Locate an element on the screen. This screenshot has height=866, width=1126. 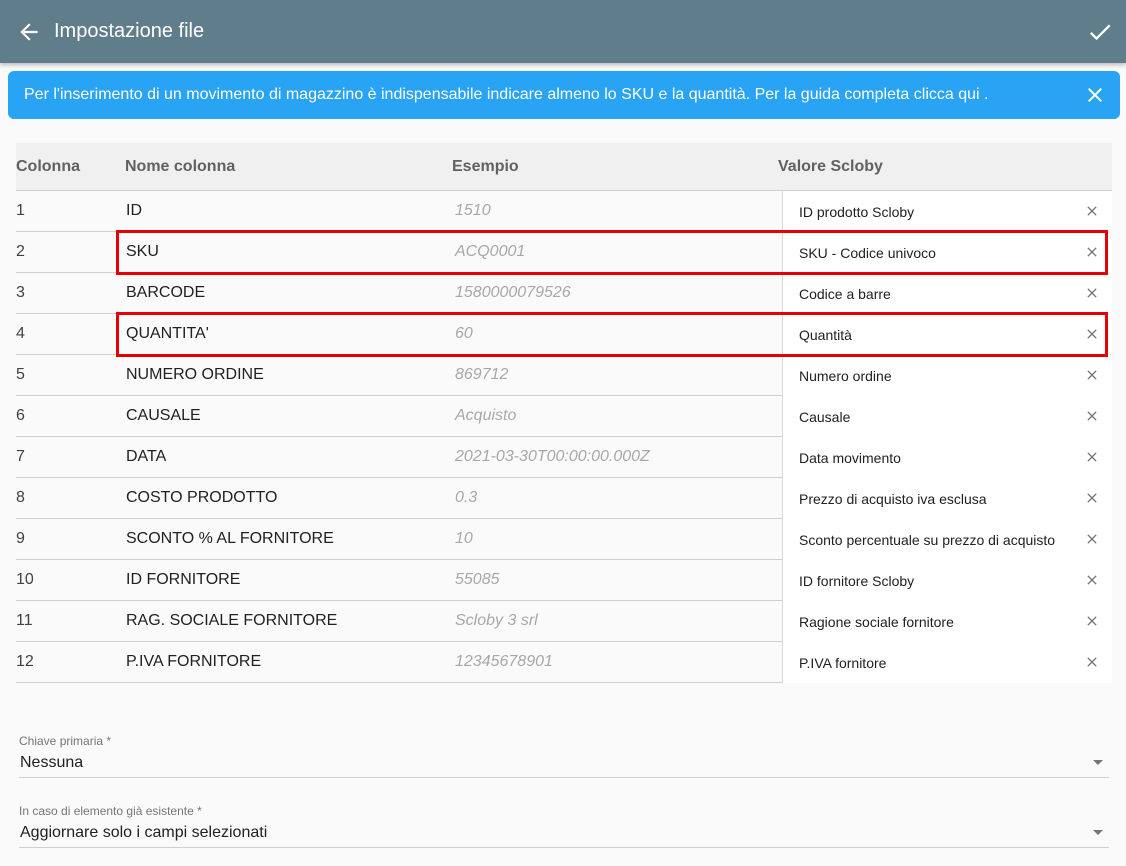
scloby-value-field: ID prodotto Scloby is located at coordinates (947, 211).